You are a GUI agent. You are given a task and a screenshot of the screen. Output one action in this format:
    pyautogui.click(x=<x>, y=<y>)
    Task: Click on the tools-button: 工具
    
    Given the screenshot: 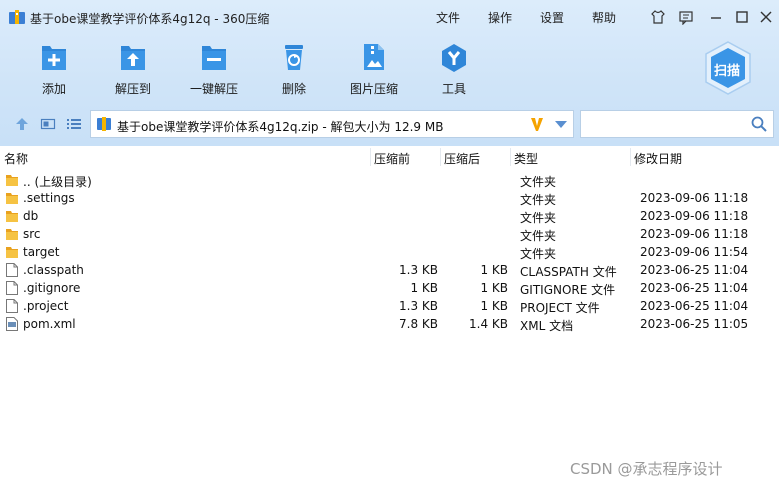 What is the action you would take?
    pyautogui.click(x=454, y=71)
    